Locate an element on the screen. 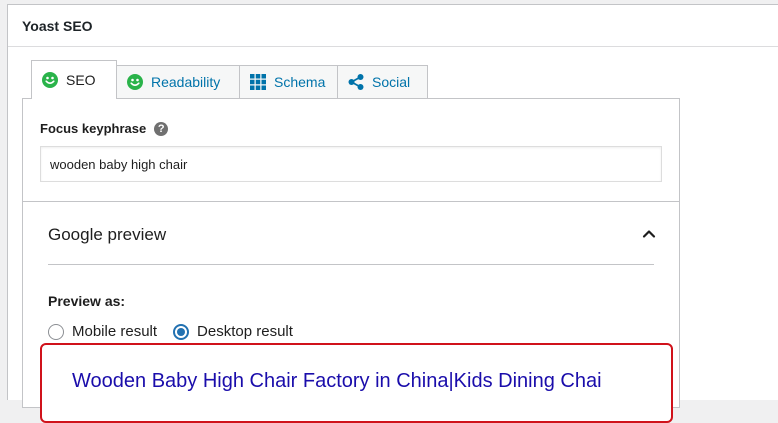 The image size is (778, 423). google-preview-underline is located at coordinates (351, 264).